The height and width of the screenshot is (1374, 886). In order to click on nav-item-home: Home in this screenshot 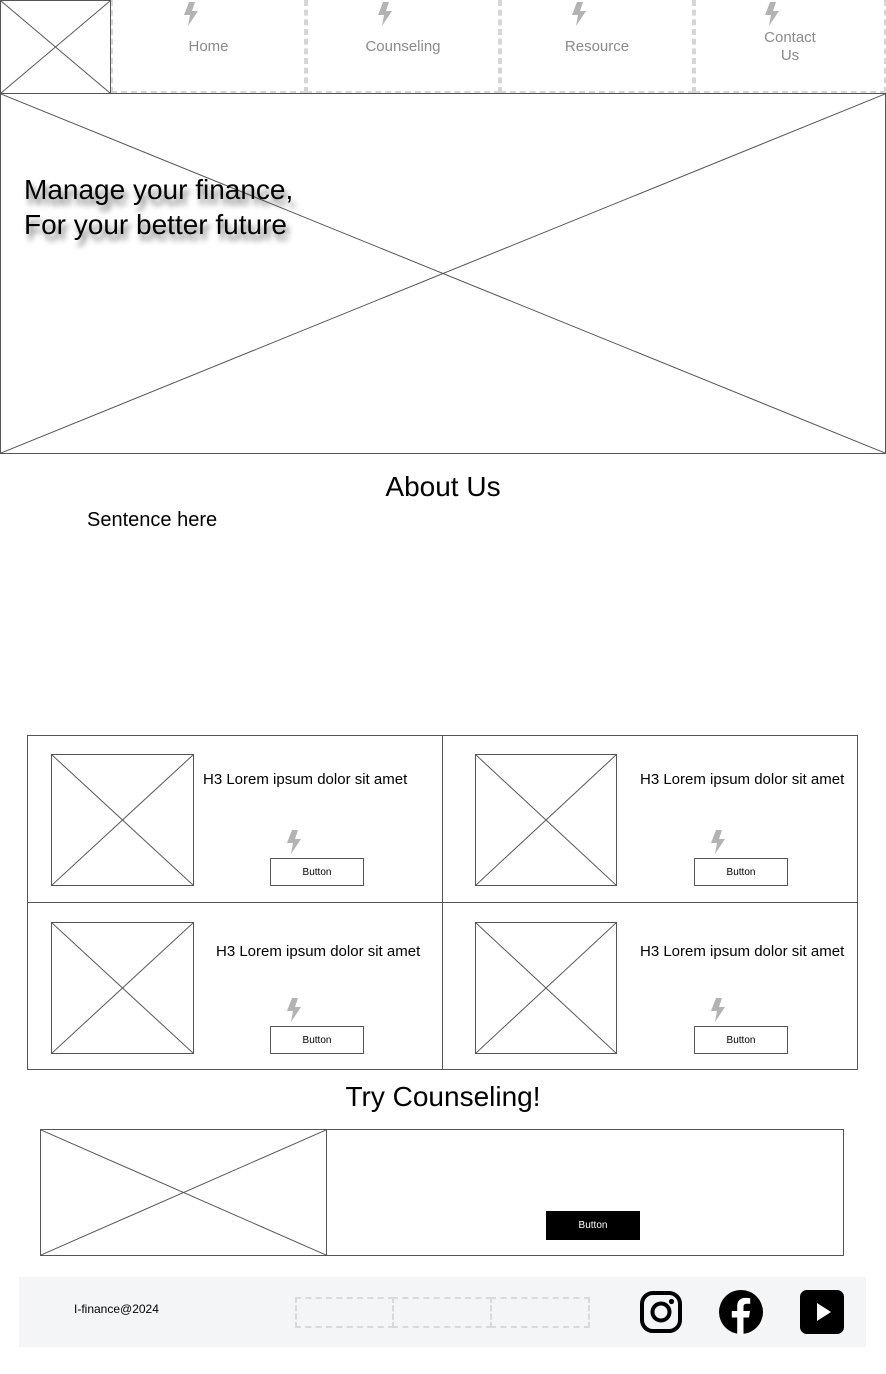, I will do `click(208, 46)`.